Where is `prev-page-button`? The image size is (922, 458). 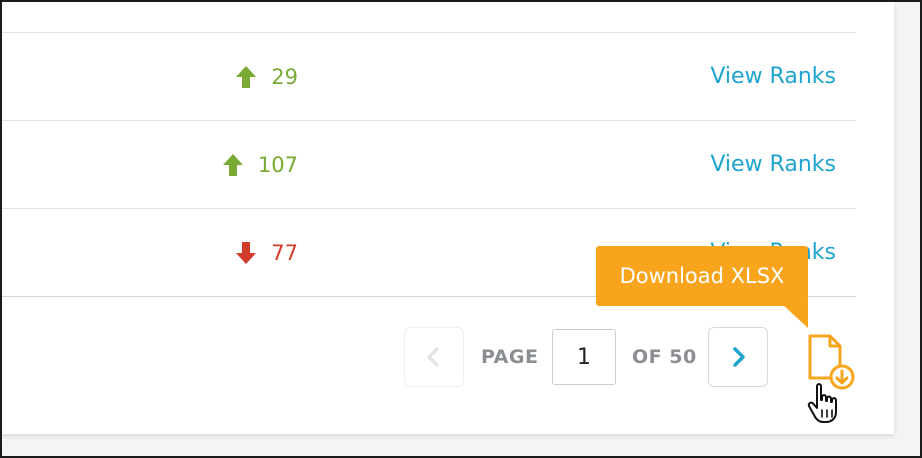
prev-page-button is located at coordinates (434, 357).